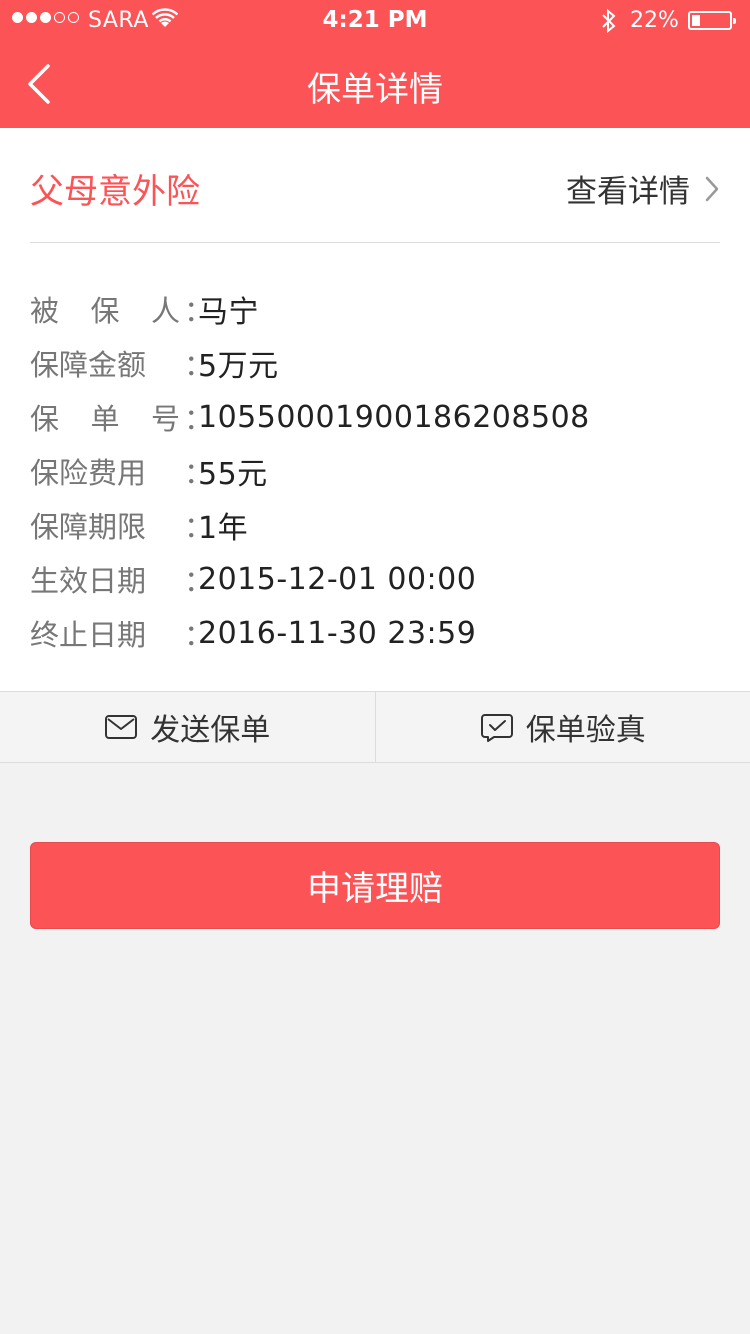 The image size is (750, 1334). What do you see at coordinates (375, 242) in the screenshot?
I see `divider` at bounding box center [375, 242].